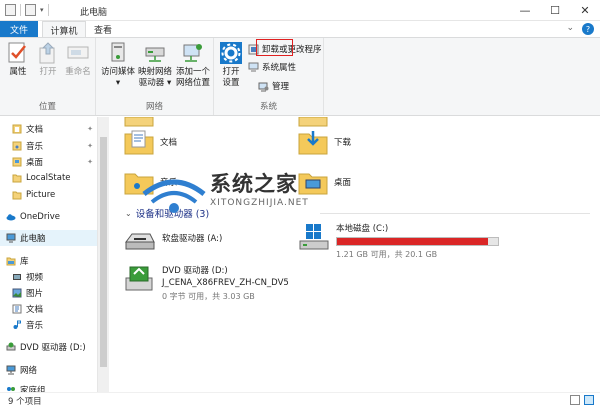  What do you see at coordinates (17, 52) in the screenshot?
I see `properties-icon` at bounding box center [17, 52].